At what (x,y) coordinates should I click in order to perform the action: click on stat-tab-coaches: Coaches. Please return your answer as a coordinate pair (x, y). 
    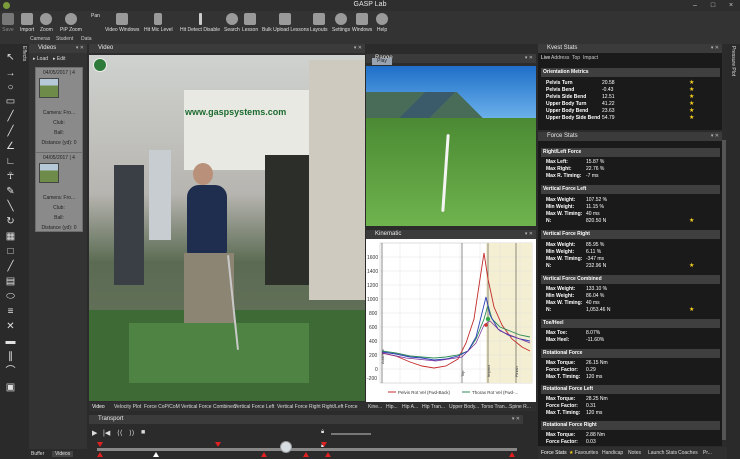
    Looking at the image, I should click on (688, 453).